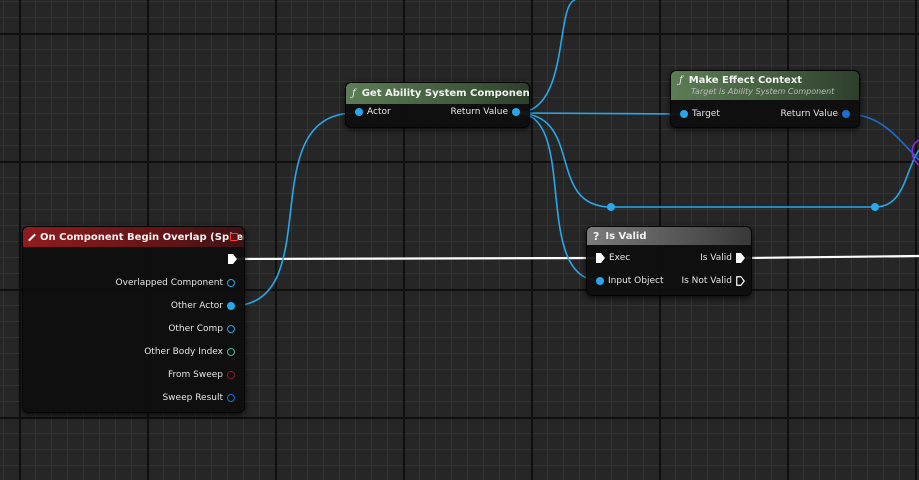  I want to click on wire-exec-isvalid-out, so click(831, 257).